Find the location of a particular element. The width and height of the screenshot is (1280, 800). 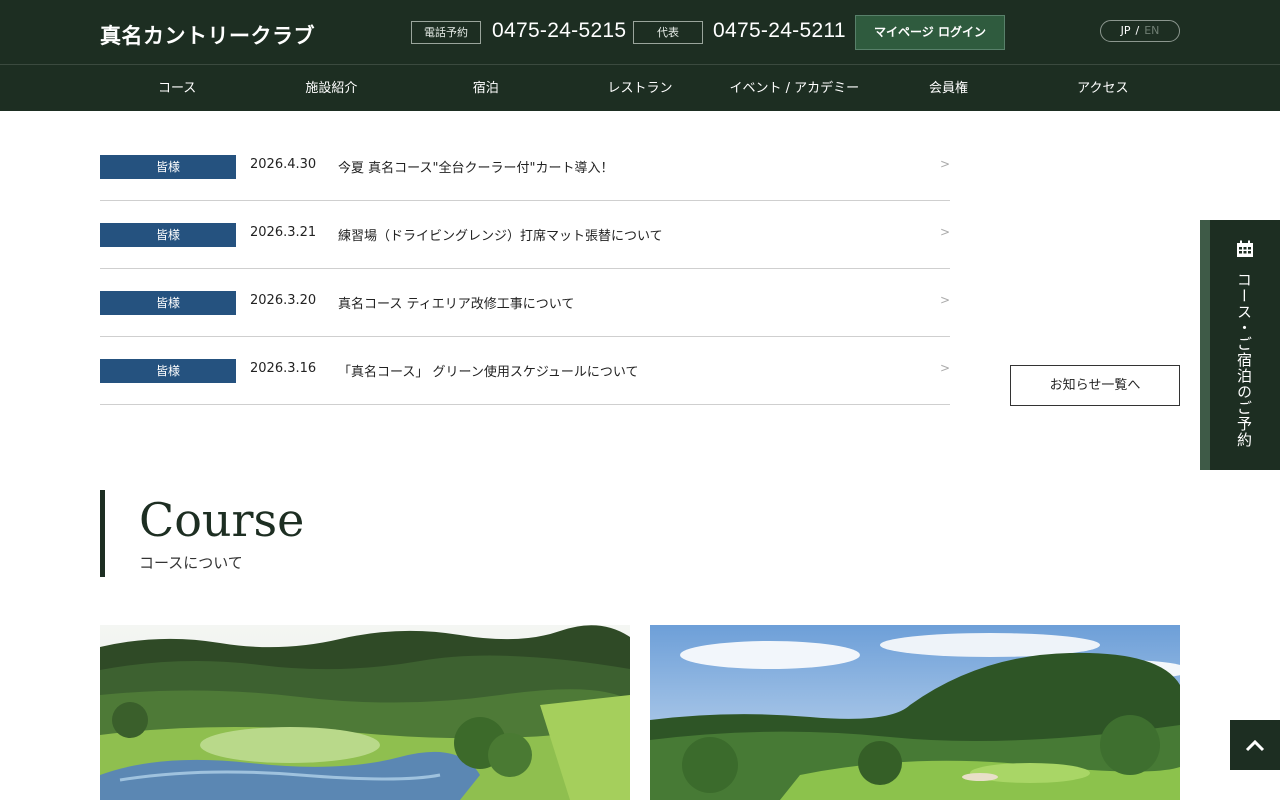

site-logo: 真名カントリークラブ is located at coordinates (207, 35).